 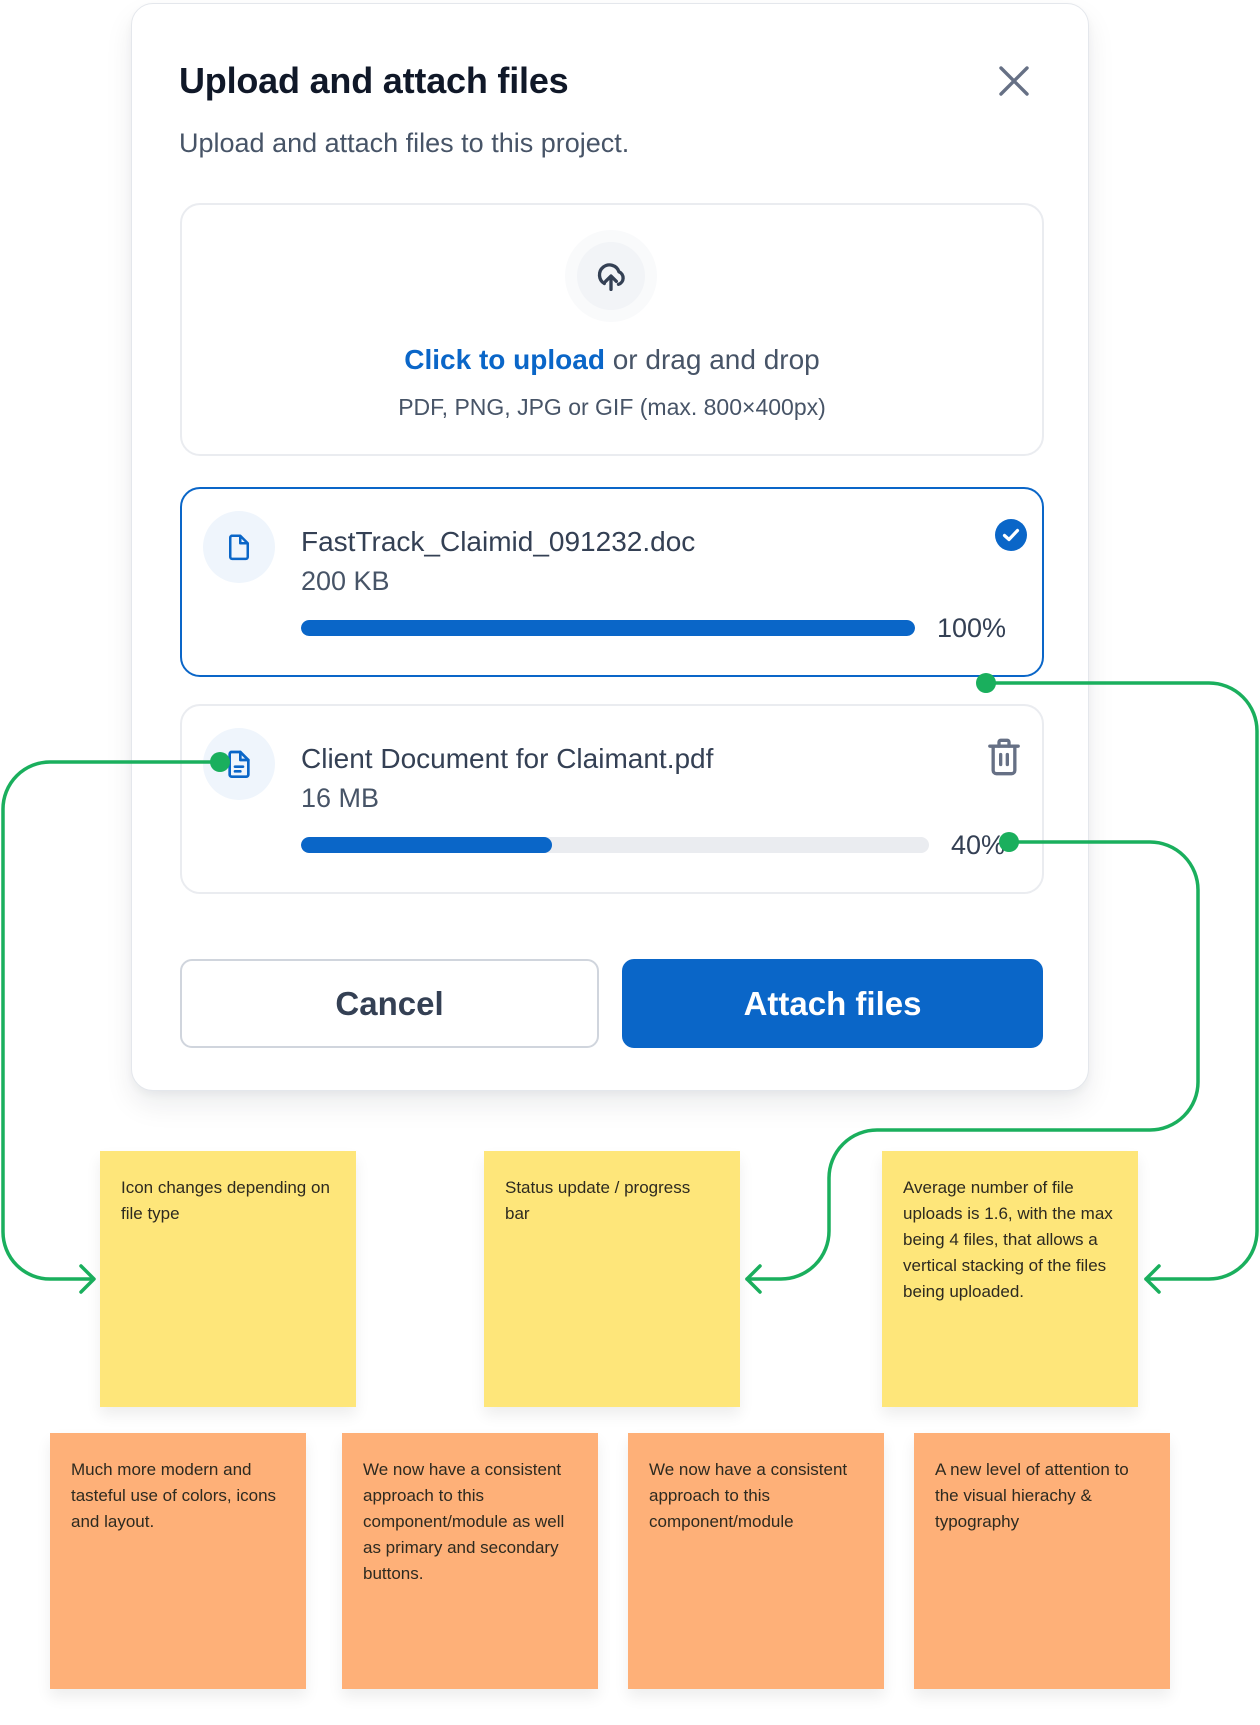 What do you see at coordinates (374, 80) in the screenshot?
I see `dialog-title: Upload and attach files` at bounding box center [374, 80].